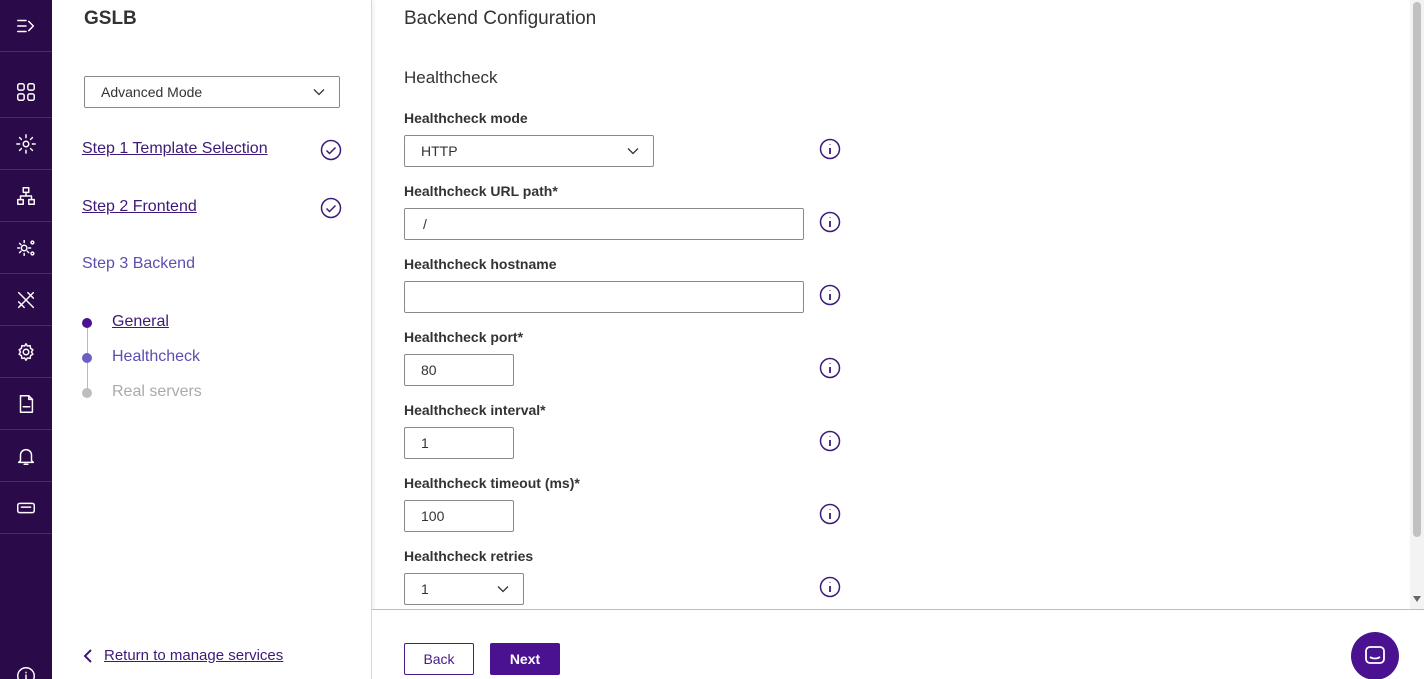 Image resolution: width=1424 pixels, height=679 pixels. Describe the element at coordinates (898, 644) in the screenshot. I see `footer-bar: Back Next` at that location.